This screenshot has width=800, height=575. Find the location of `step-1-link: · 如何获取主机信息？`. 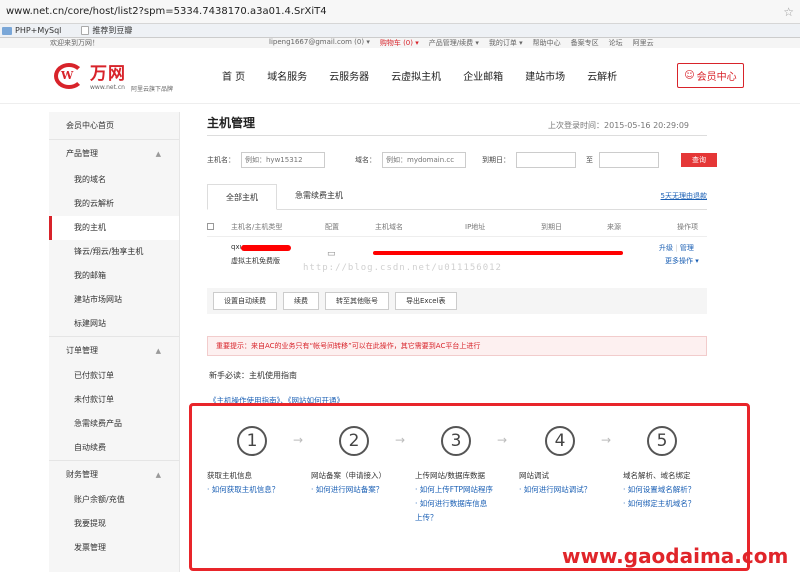

step-1-link: · 如何获取主机信息？ is located at coordinates (243, 489).